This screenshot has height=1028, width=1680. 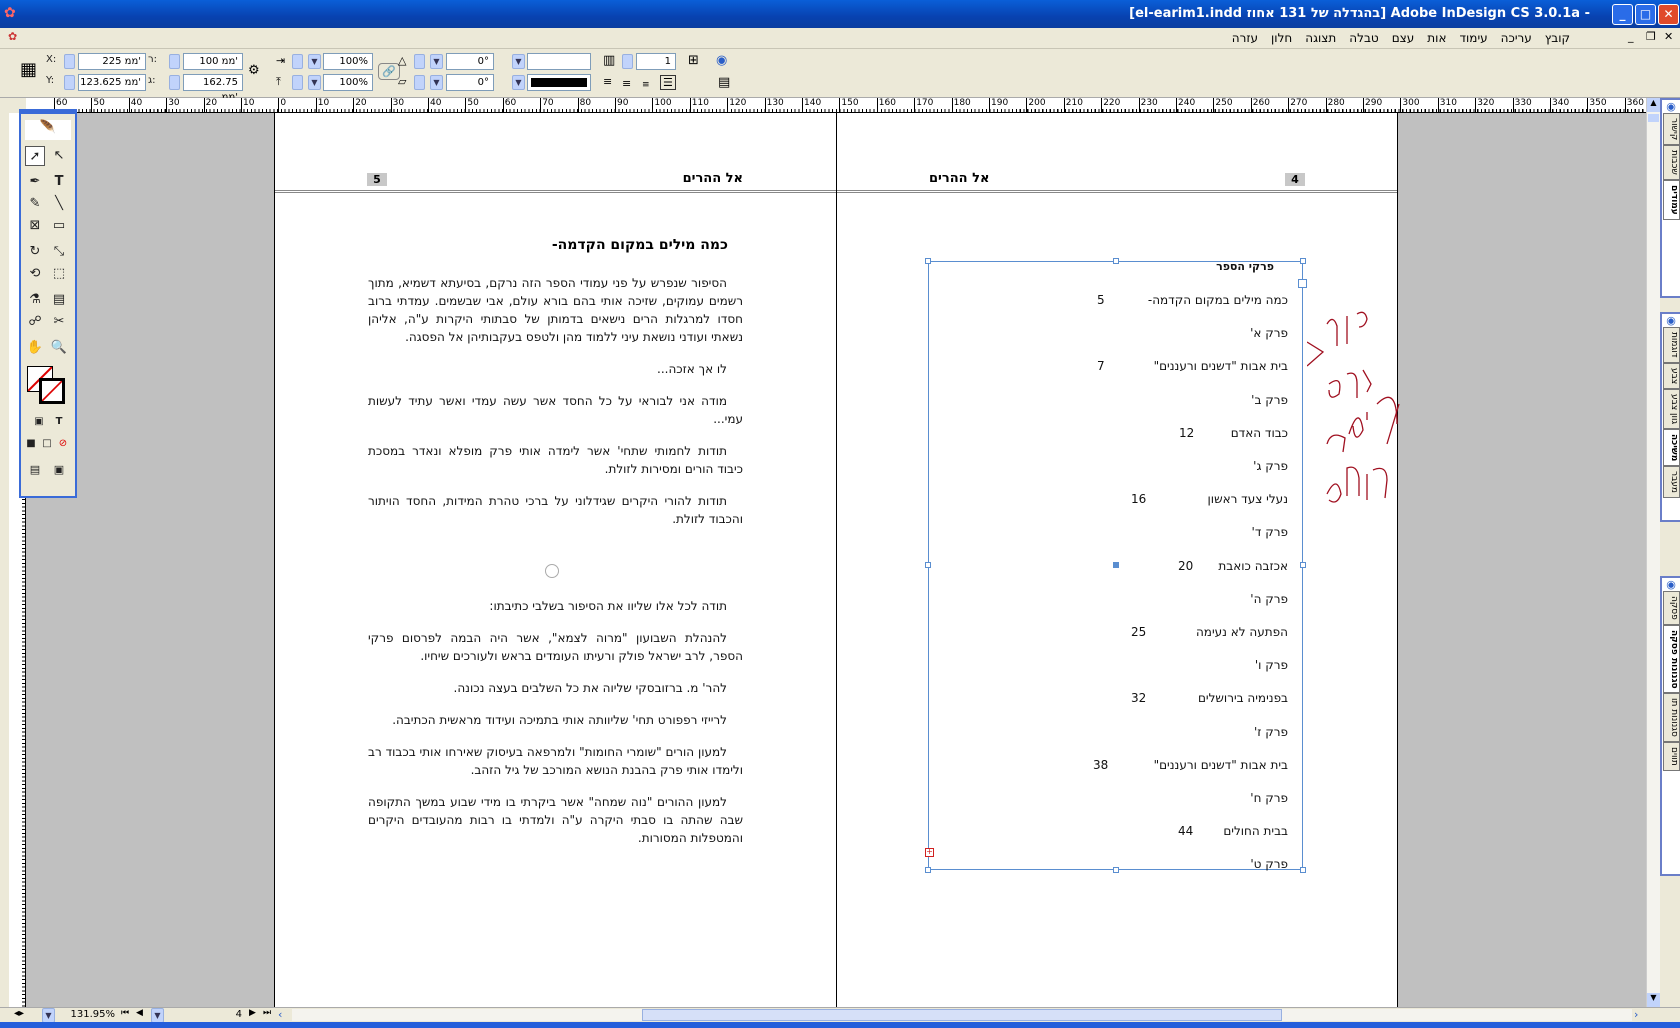 What do you see at coordinates (1245, 38) in the screenshot?
I see `menu-help: עזרה` at bounding box center [1245, 38].